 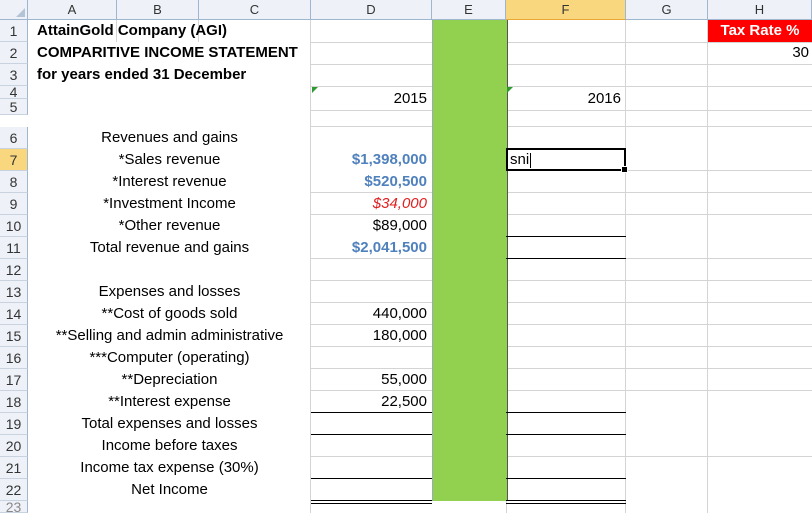 What do you see at coordinates (169, 181) in the screenshot?
I see `interest-revenue-label: *Interest revenue` at bounding box center [169, 181].